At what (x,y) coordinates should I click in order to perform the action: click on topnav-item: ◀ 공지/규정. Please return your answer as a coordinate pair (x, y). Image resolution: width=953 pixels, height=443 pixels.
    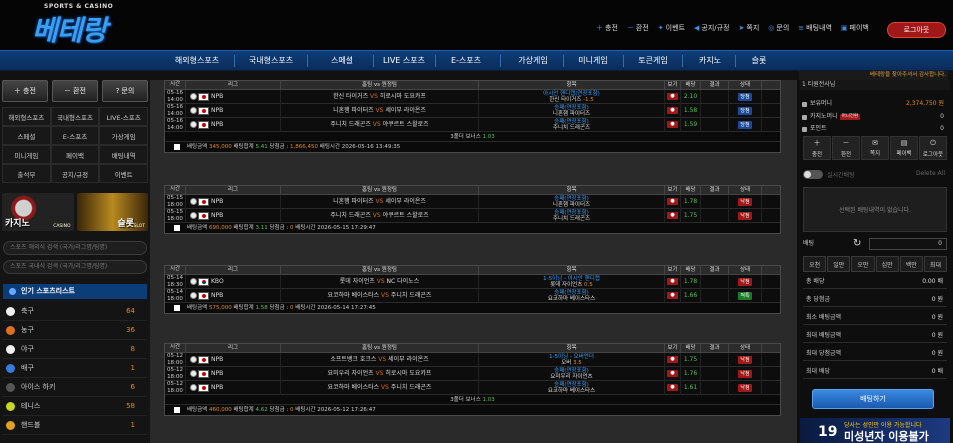
    Looking at the image, I should click on (712, 28).